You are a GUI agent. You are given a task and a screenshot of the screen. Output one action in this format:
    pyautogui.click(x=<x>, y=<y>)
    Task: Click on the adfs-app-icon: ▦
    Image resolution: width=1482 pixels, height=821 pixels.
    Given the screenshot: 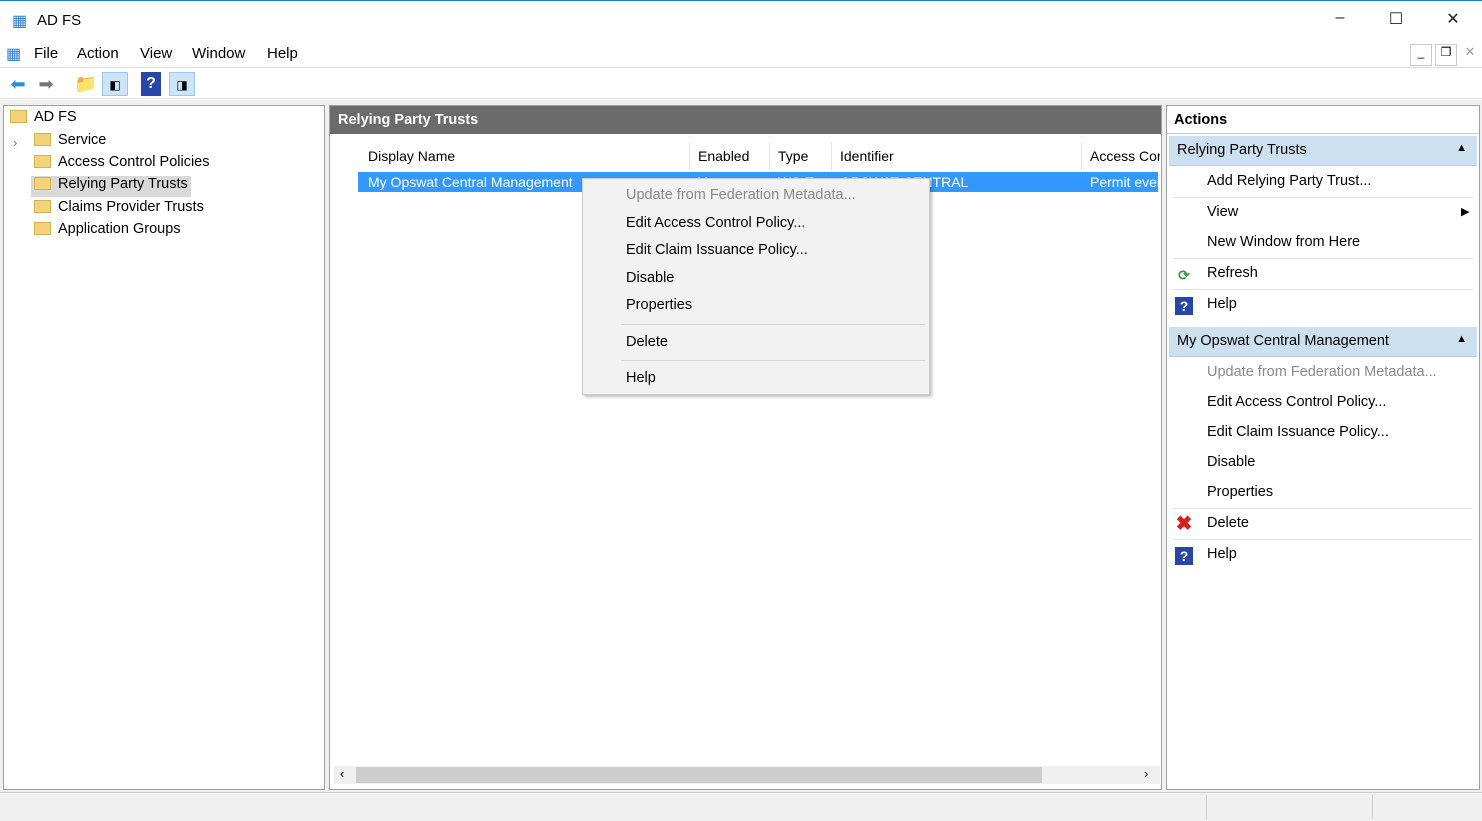 What is the action you would take?
    pyautogui.click(x=20, y=21)
    